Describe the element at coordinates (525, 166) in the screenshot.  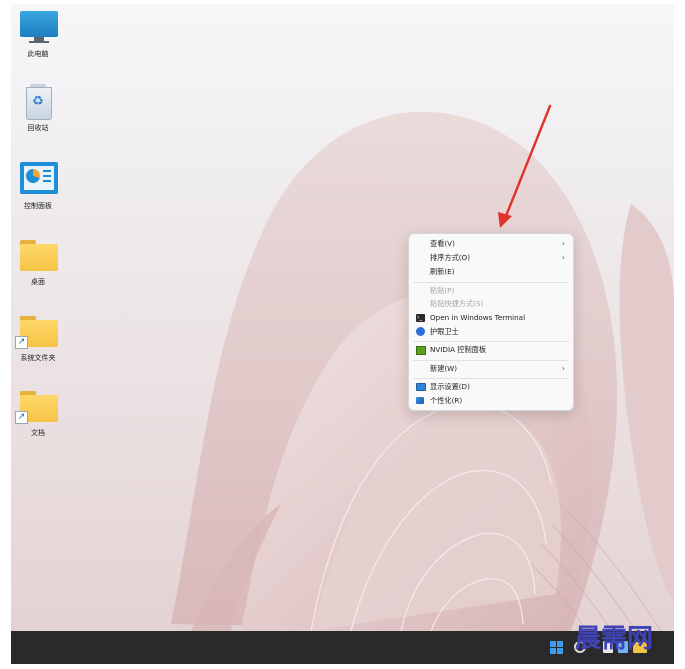
I see `annotation-arrow` at that location.